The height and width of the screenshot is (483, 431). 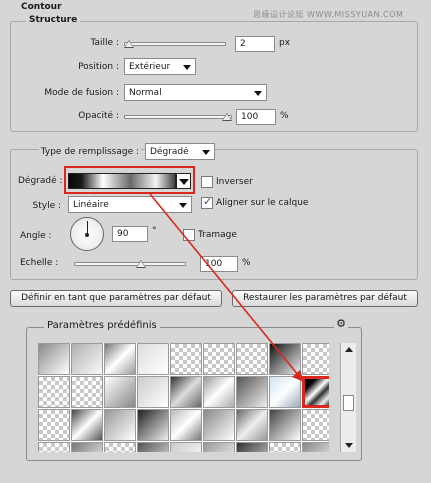 I want to click on opacite-unit: %, so click(x=284, y=116).